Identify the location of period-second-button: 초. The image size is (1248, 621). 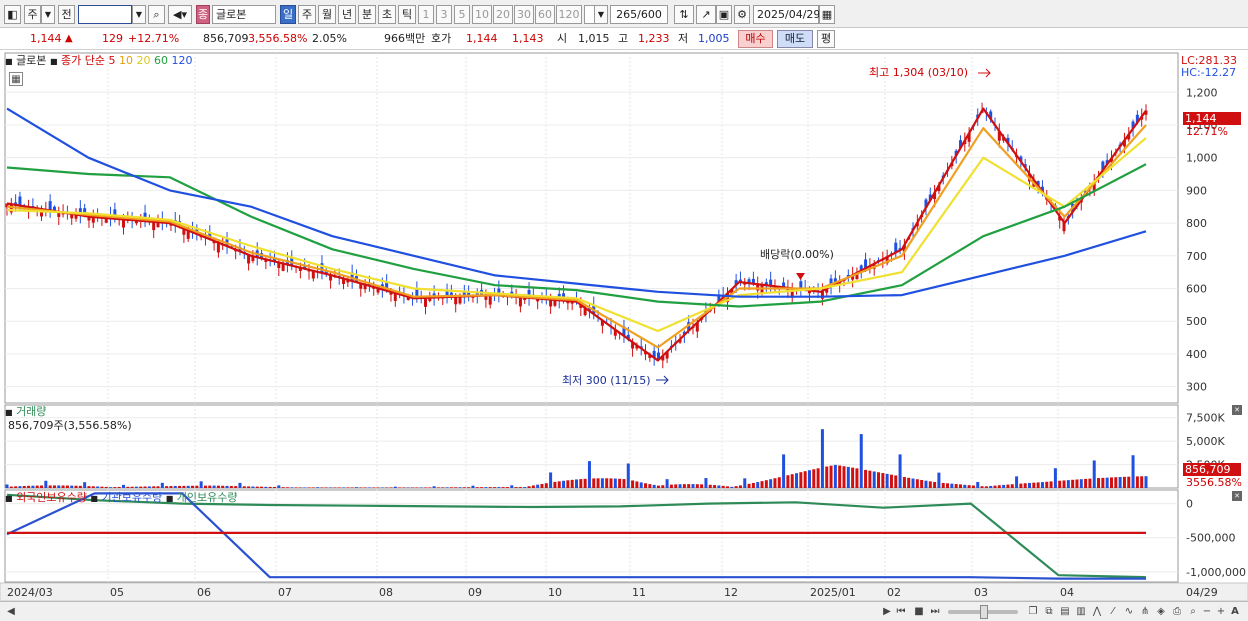
(387, 14).